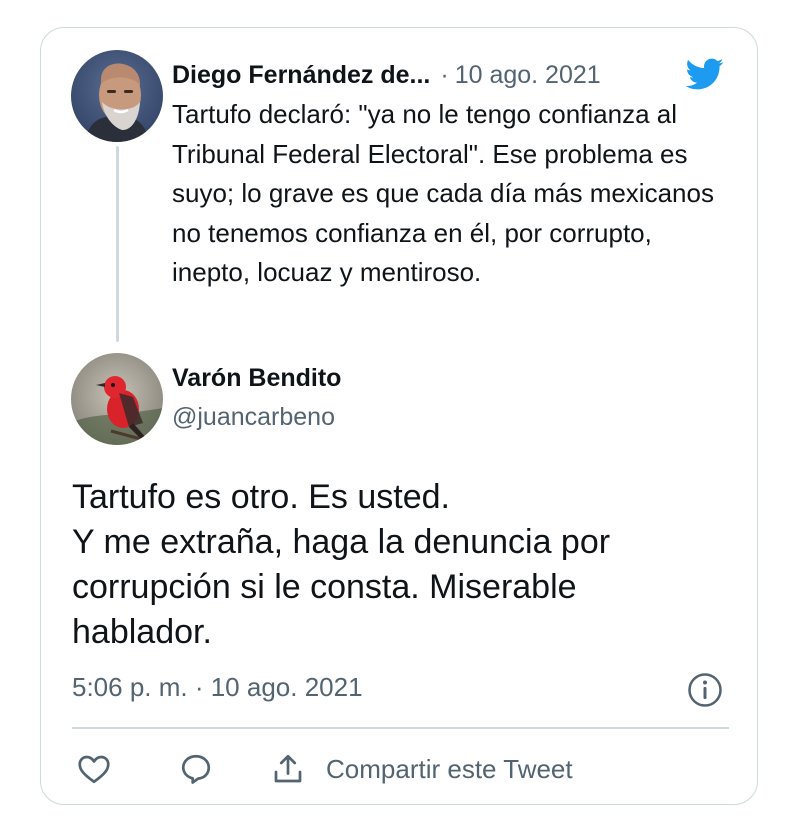  I want to click on info-icon, so click(705, 690).